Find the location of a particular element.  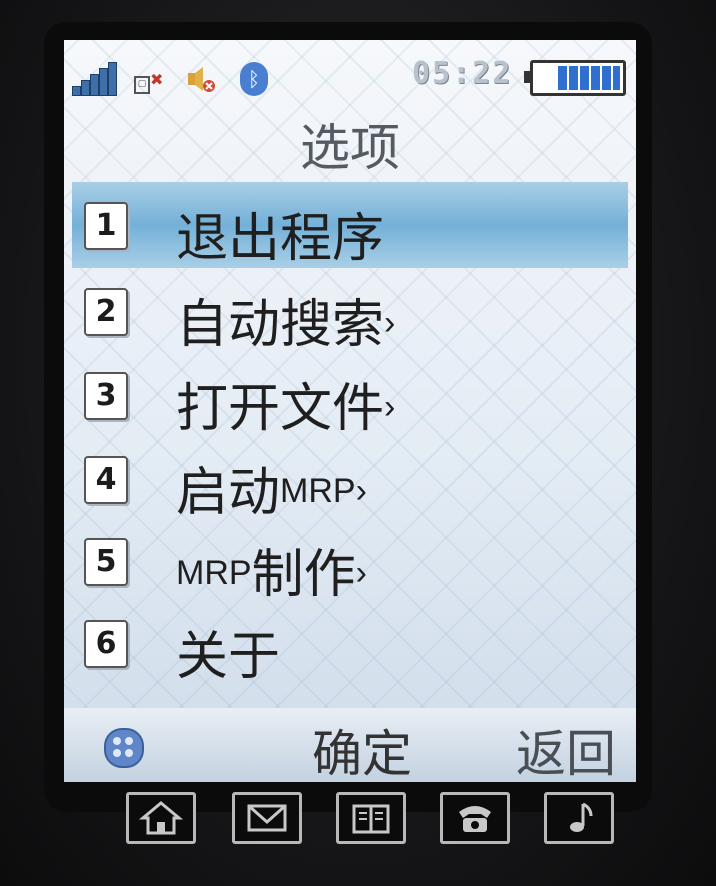

clock-time: 05:22 is located at coordinates (462, 73).